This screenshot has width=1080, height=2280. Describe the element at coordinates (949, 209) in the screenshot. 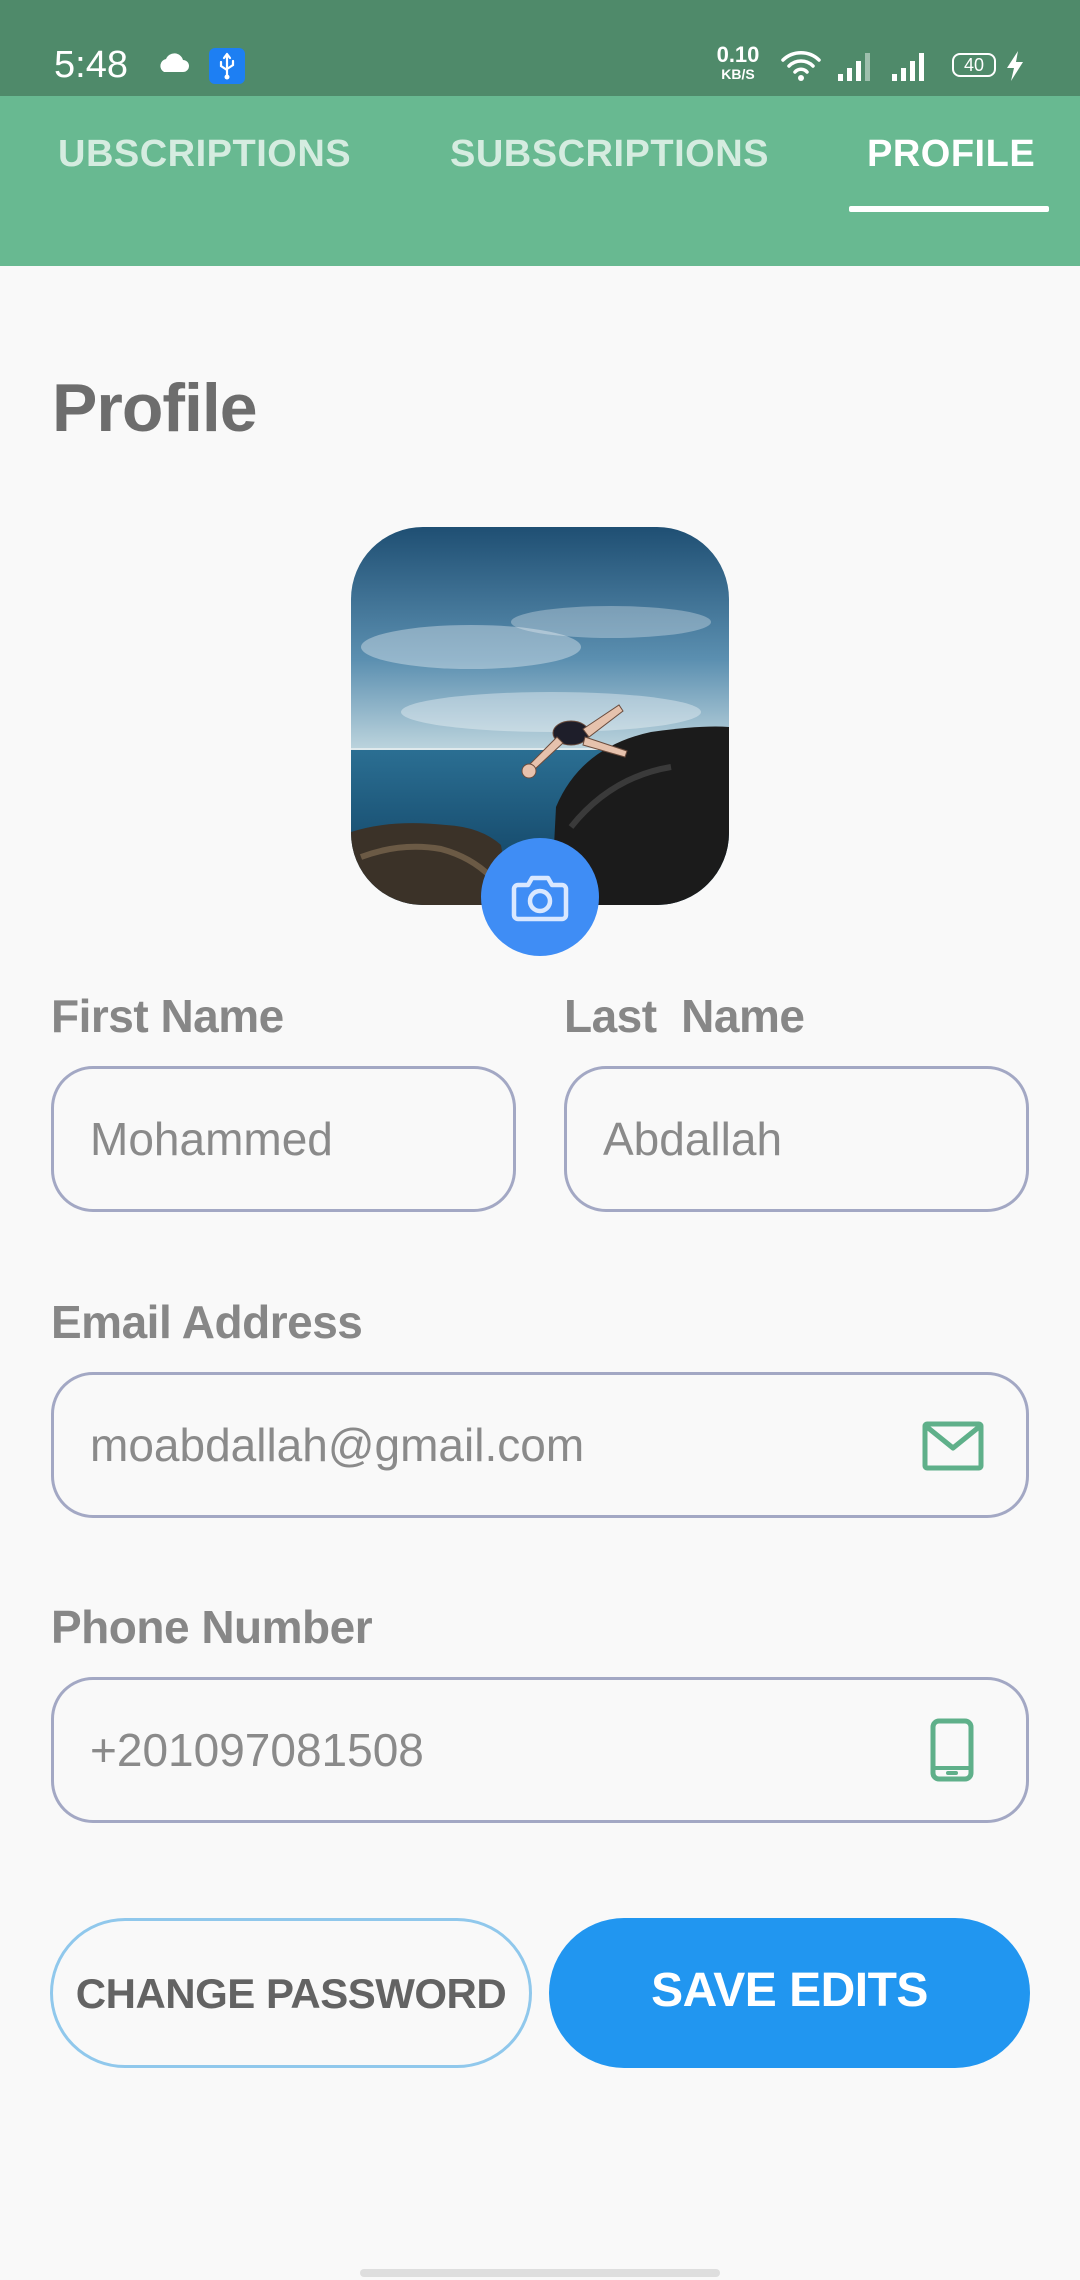

I see `active-tab-indicator` at that location.